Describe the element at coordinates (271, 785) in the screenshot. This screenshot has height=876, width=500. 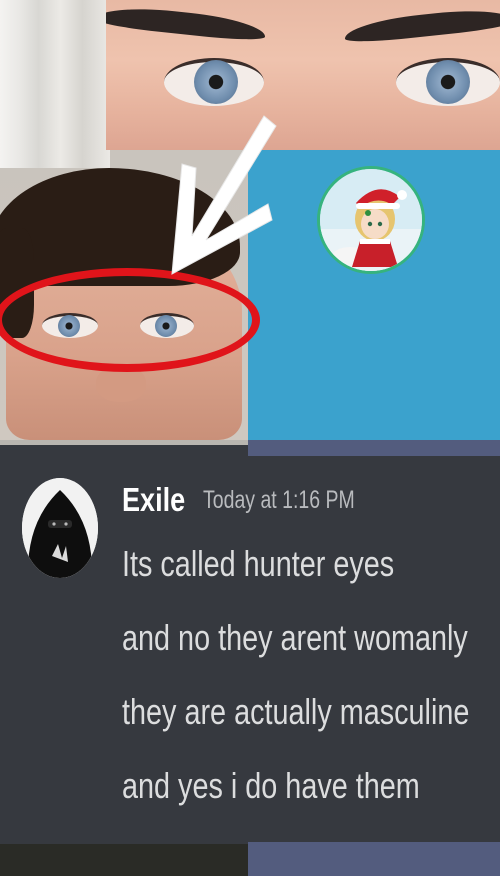
I see `message-line: and yes i do have them` at that location.